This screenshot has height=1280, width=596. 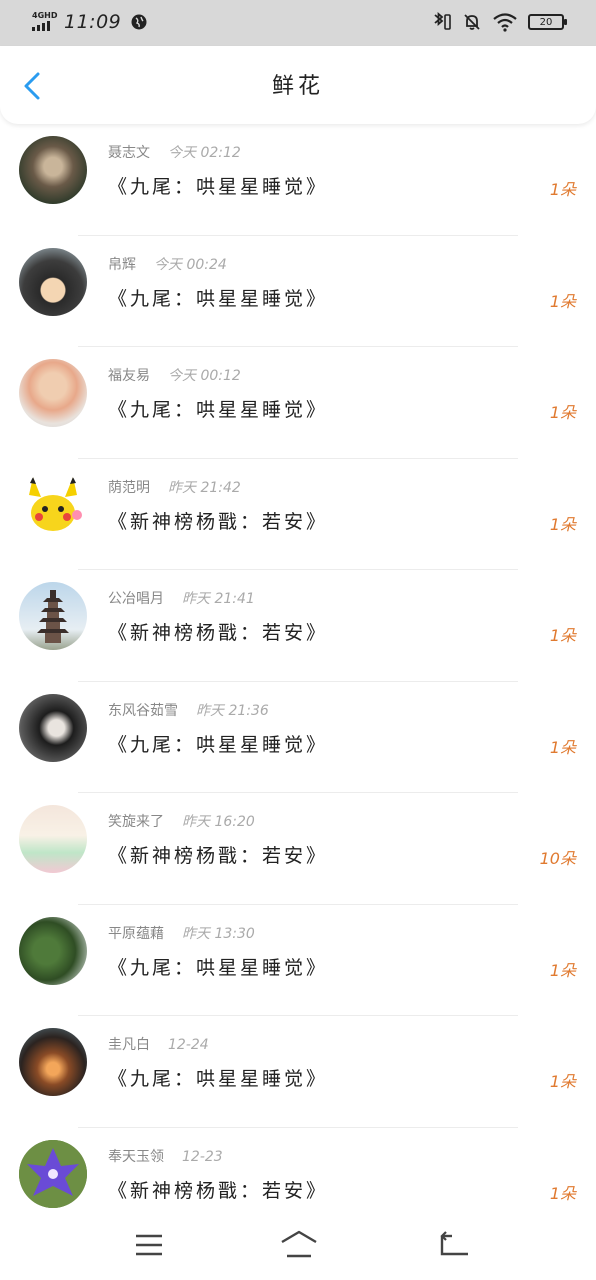 I want to click on list-item: 荫范明 昨天 21:42 《新神榜杨戬：若安》 1朵, so click(x=298, y=514).